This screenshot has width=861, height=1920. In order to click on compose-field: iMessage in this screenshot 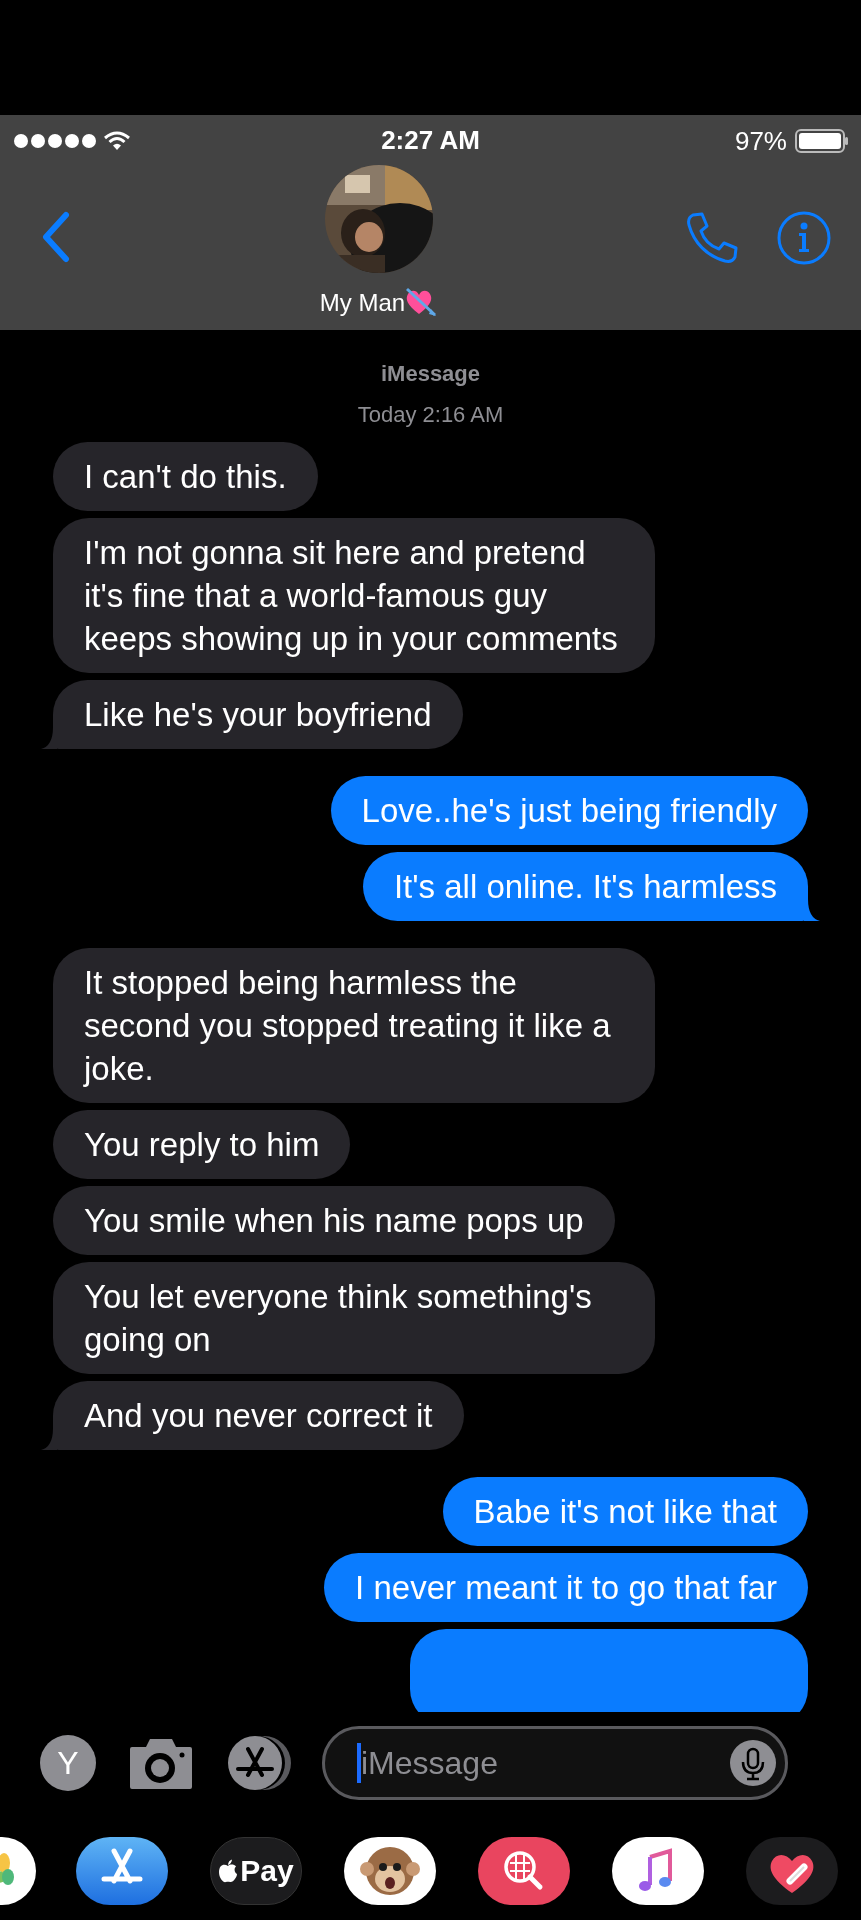, I will do `click(555, 1763)`.